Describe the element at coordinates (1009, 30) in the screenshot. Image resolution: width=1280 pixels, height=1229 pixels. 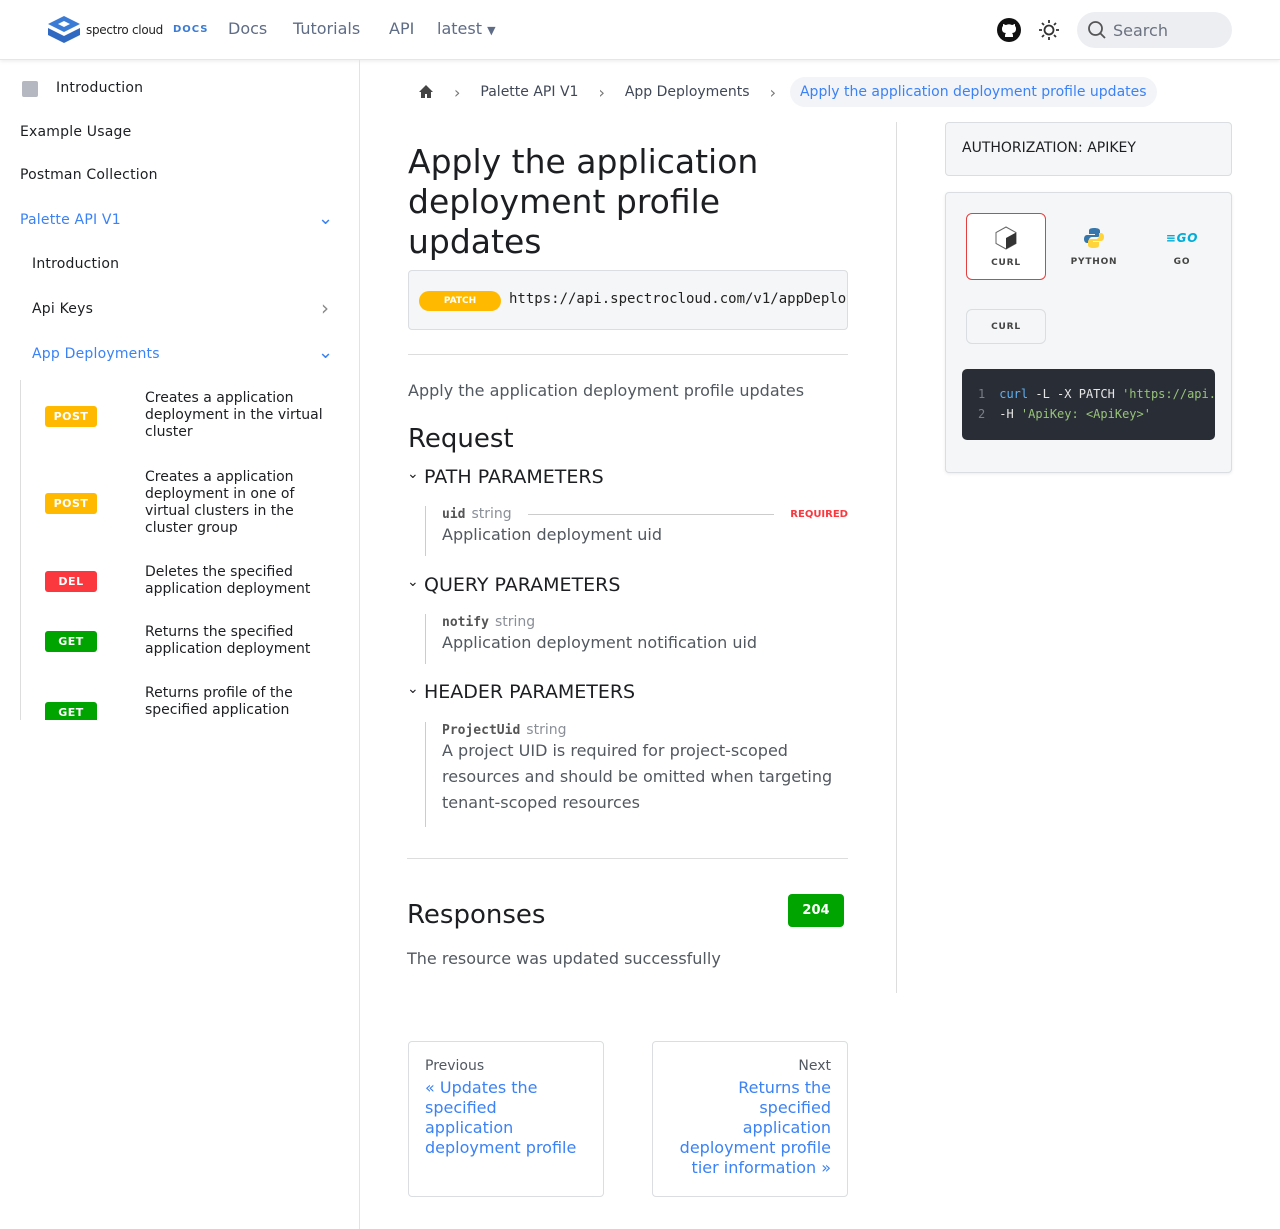
I see `github-icon` at that location.